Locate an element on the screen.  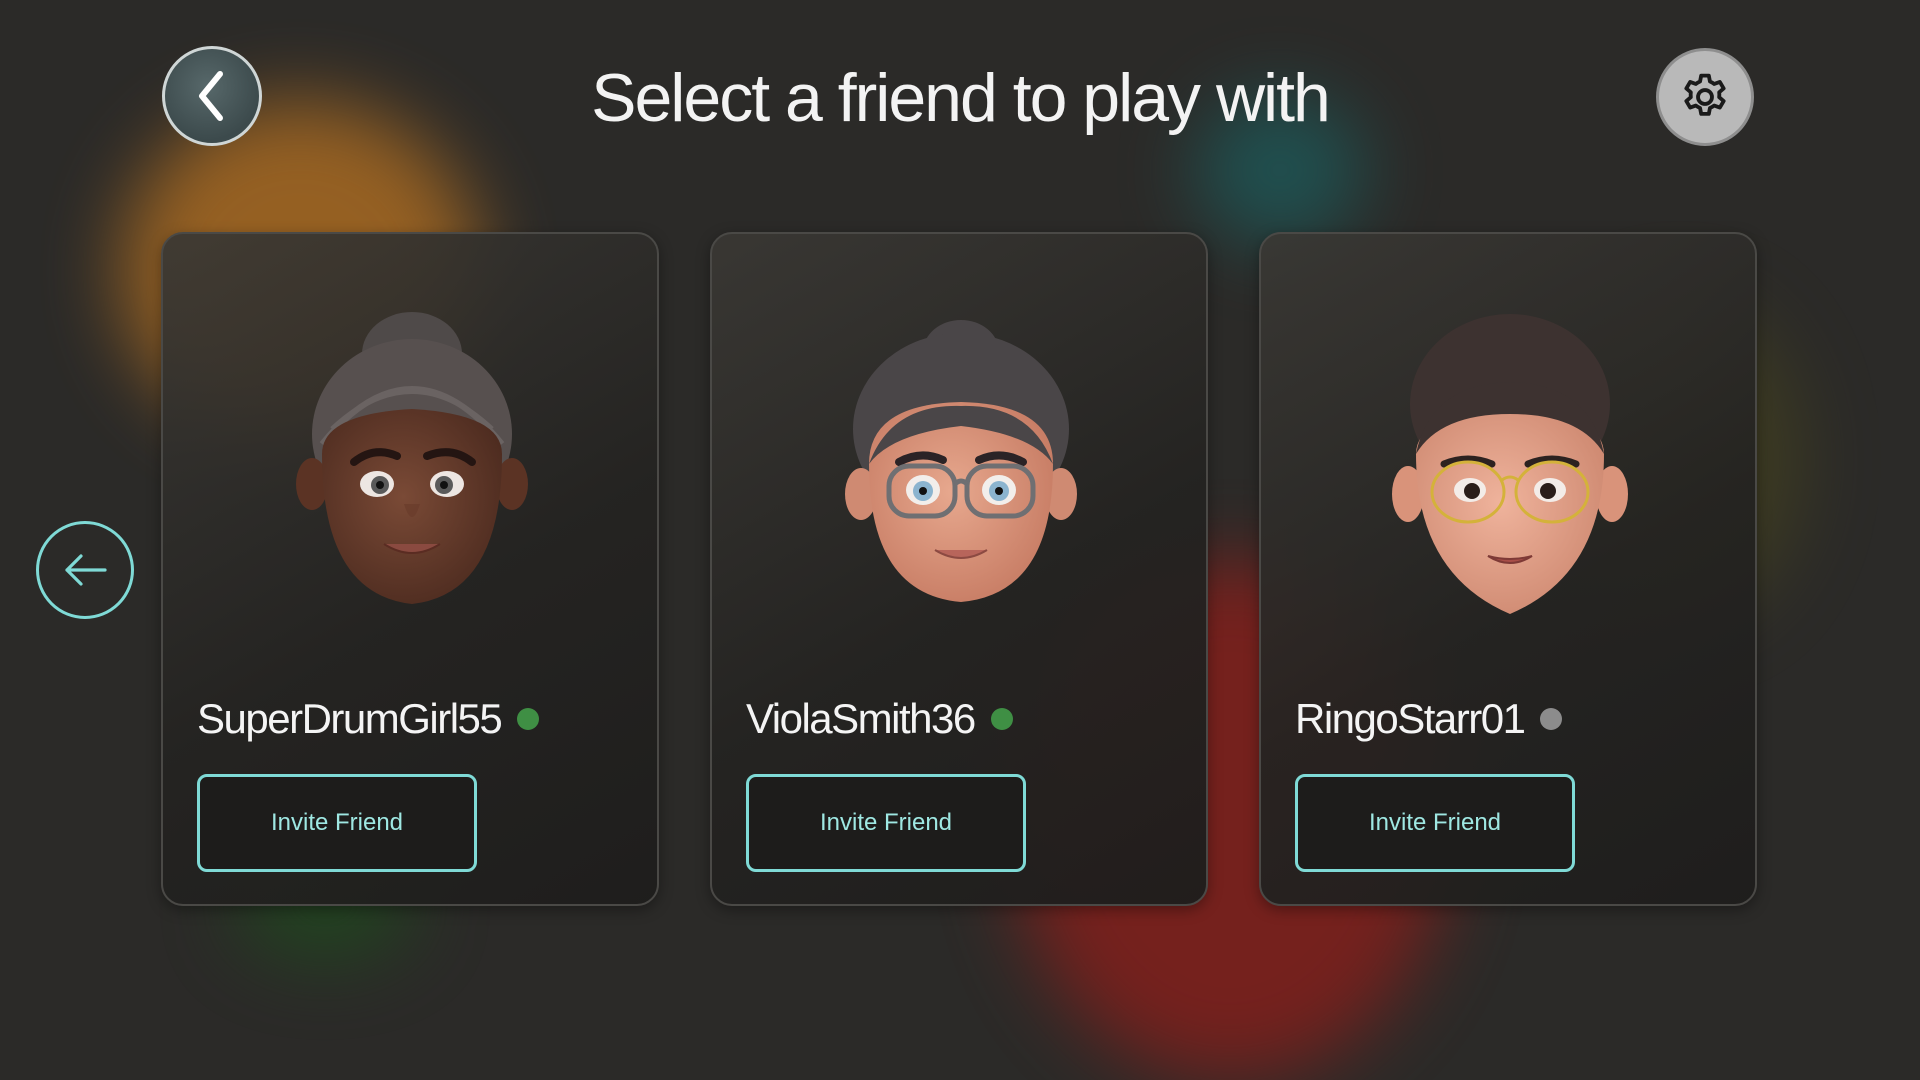
arrow-left-icon is located at coordinates (86, 570).